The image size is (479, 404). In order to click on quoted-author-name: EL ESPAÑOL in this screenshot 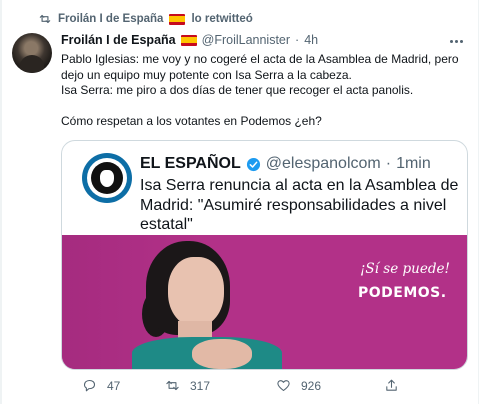, I will do `click(190, 164)`.